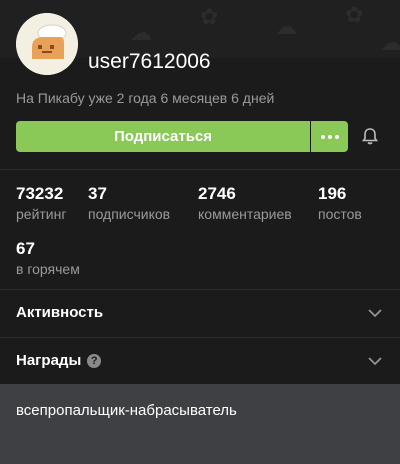  I want to click on stat-value: 2746, so click(217, 193).